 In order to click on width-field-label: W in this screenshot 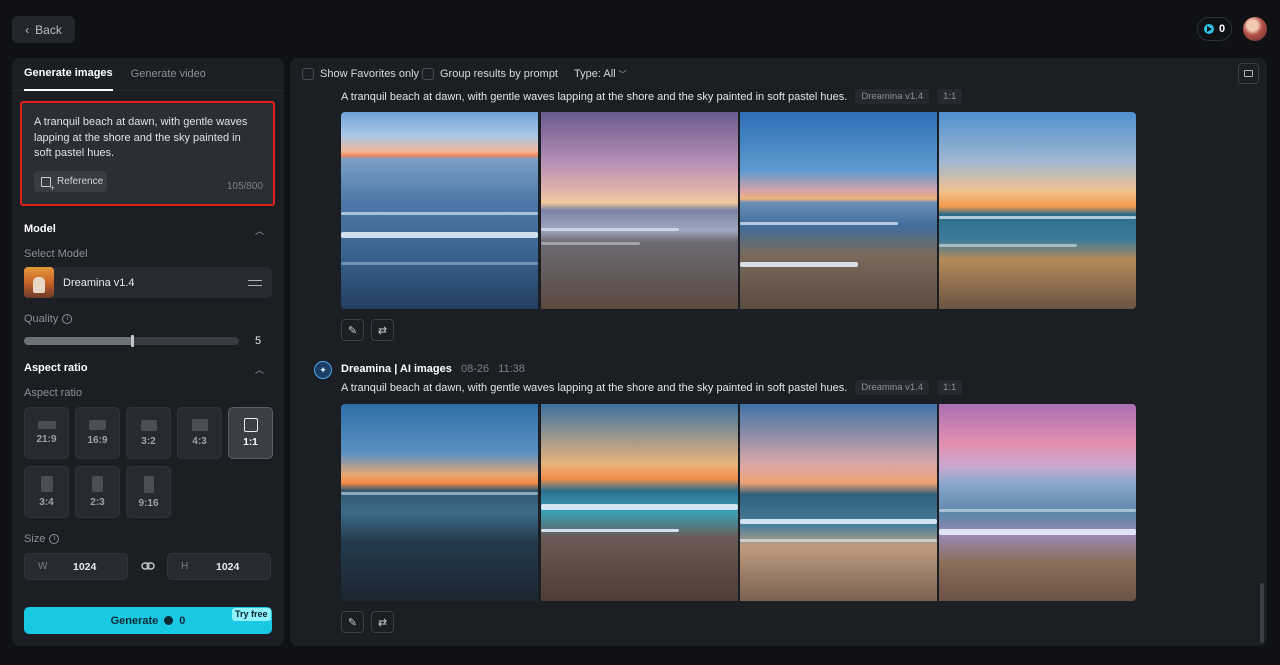, I will do `click(43, 566)`.